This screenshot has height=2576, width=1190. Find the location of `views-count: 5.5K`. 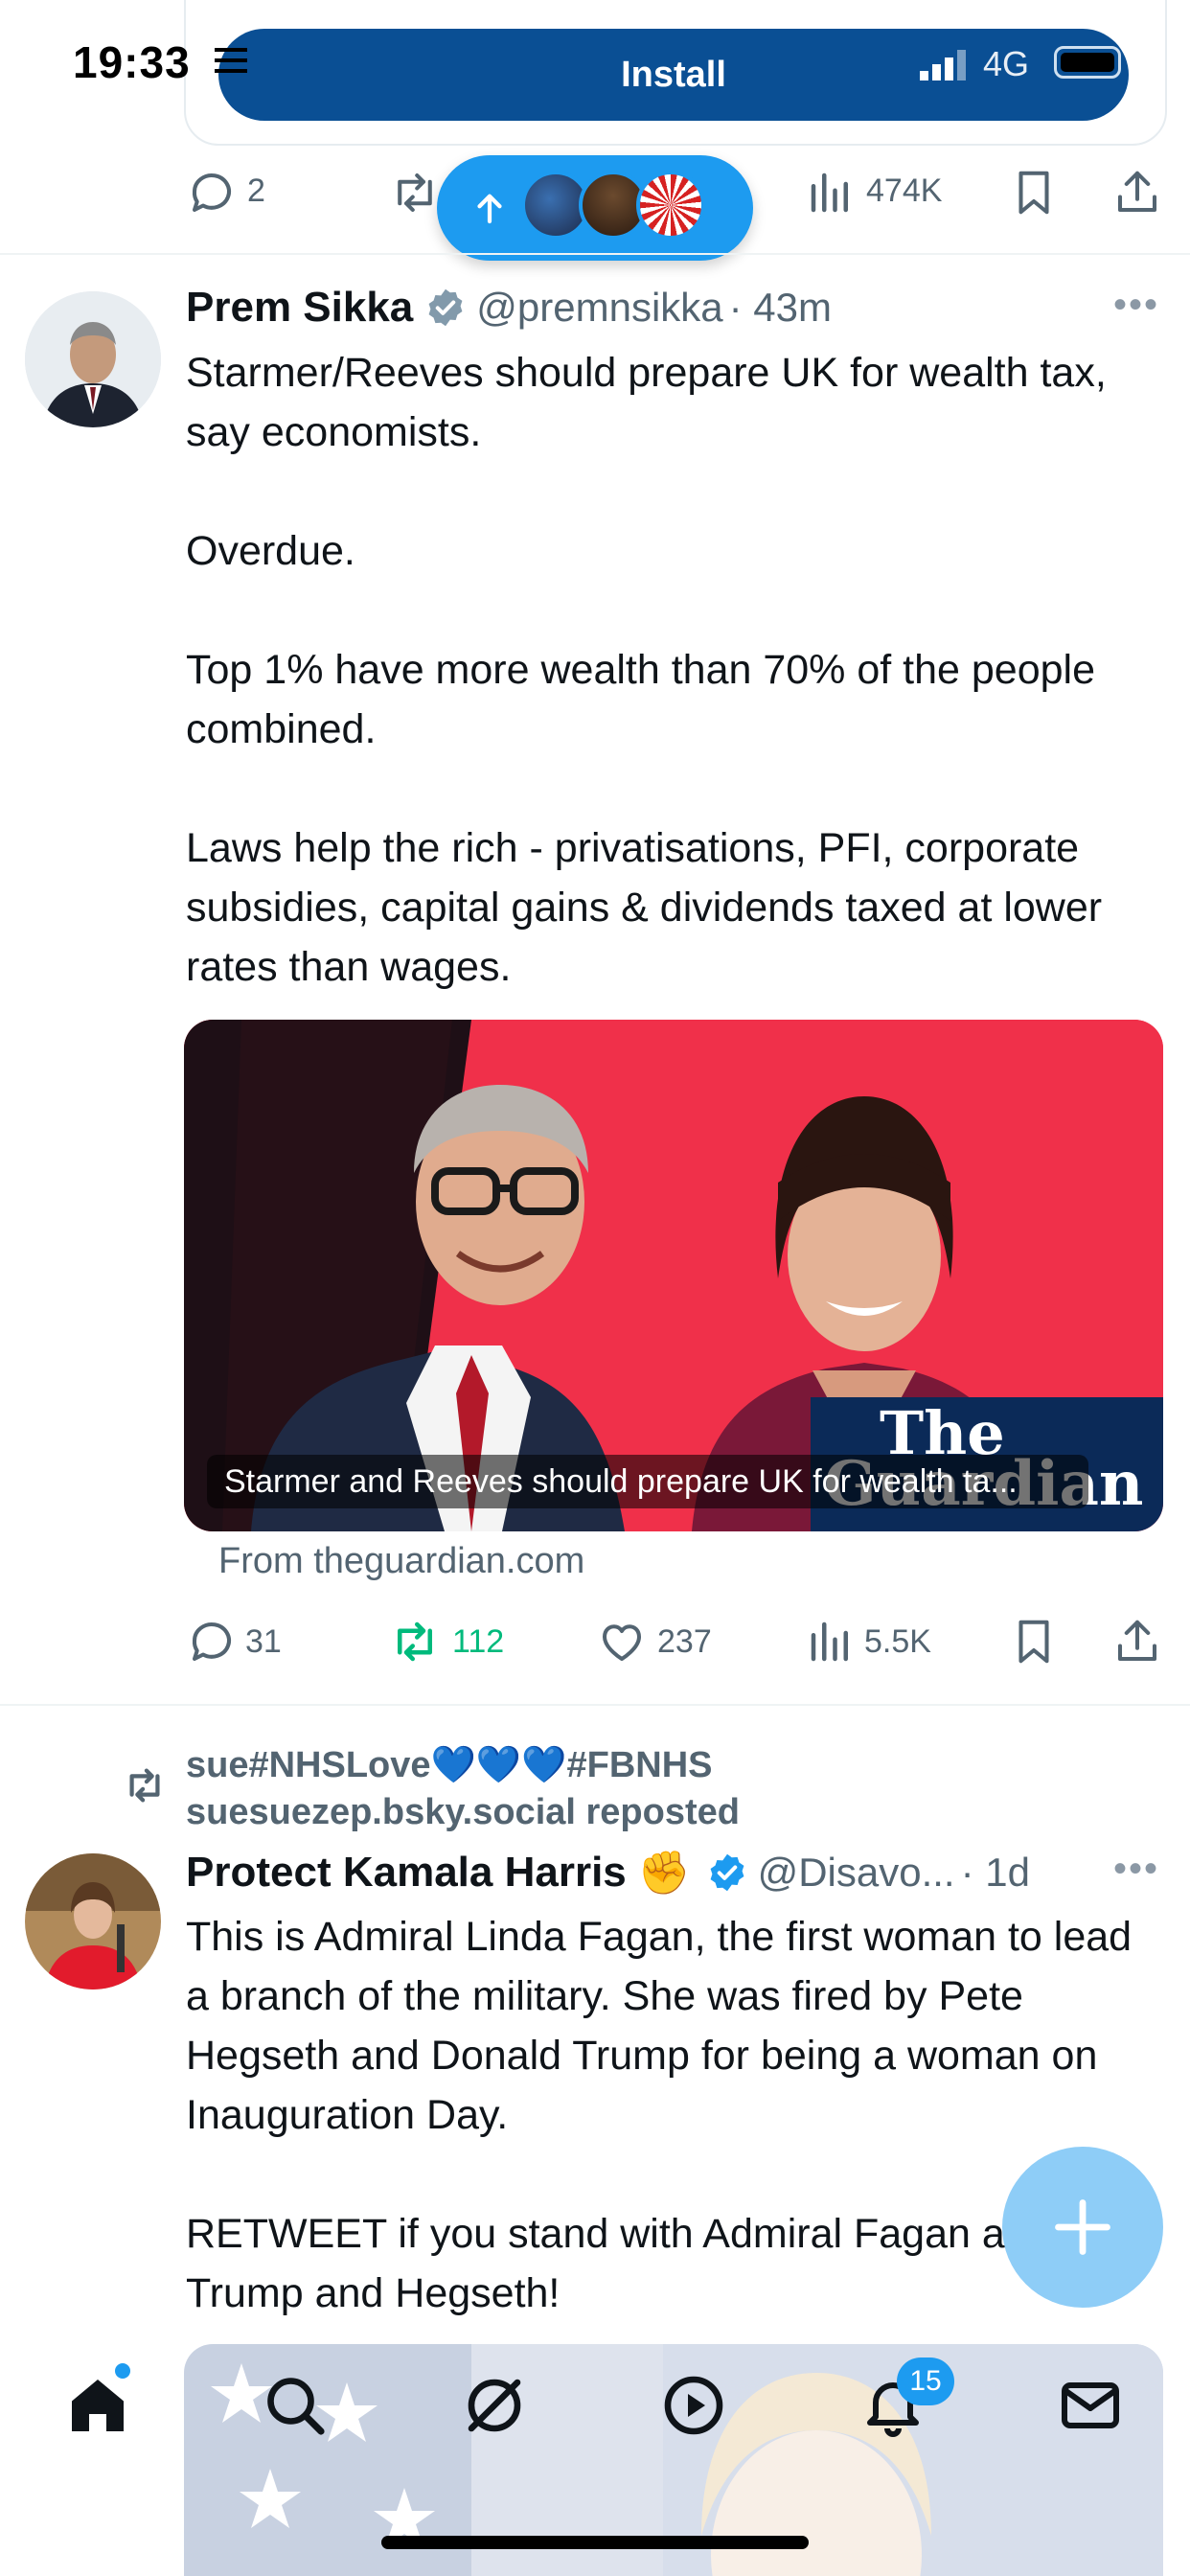

views-count: 5.5K is located at coordinates (898, 1641).